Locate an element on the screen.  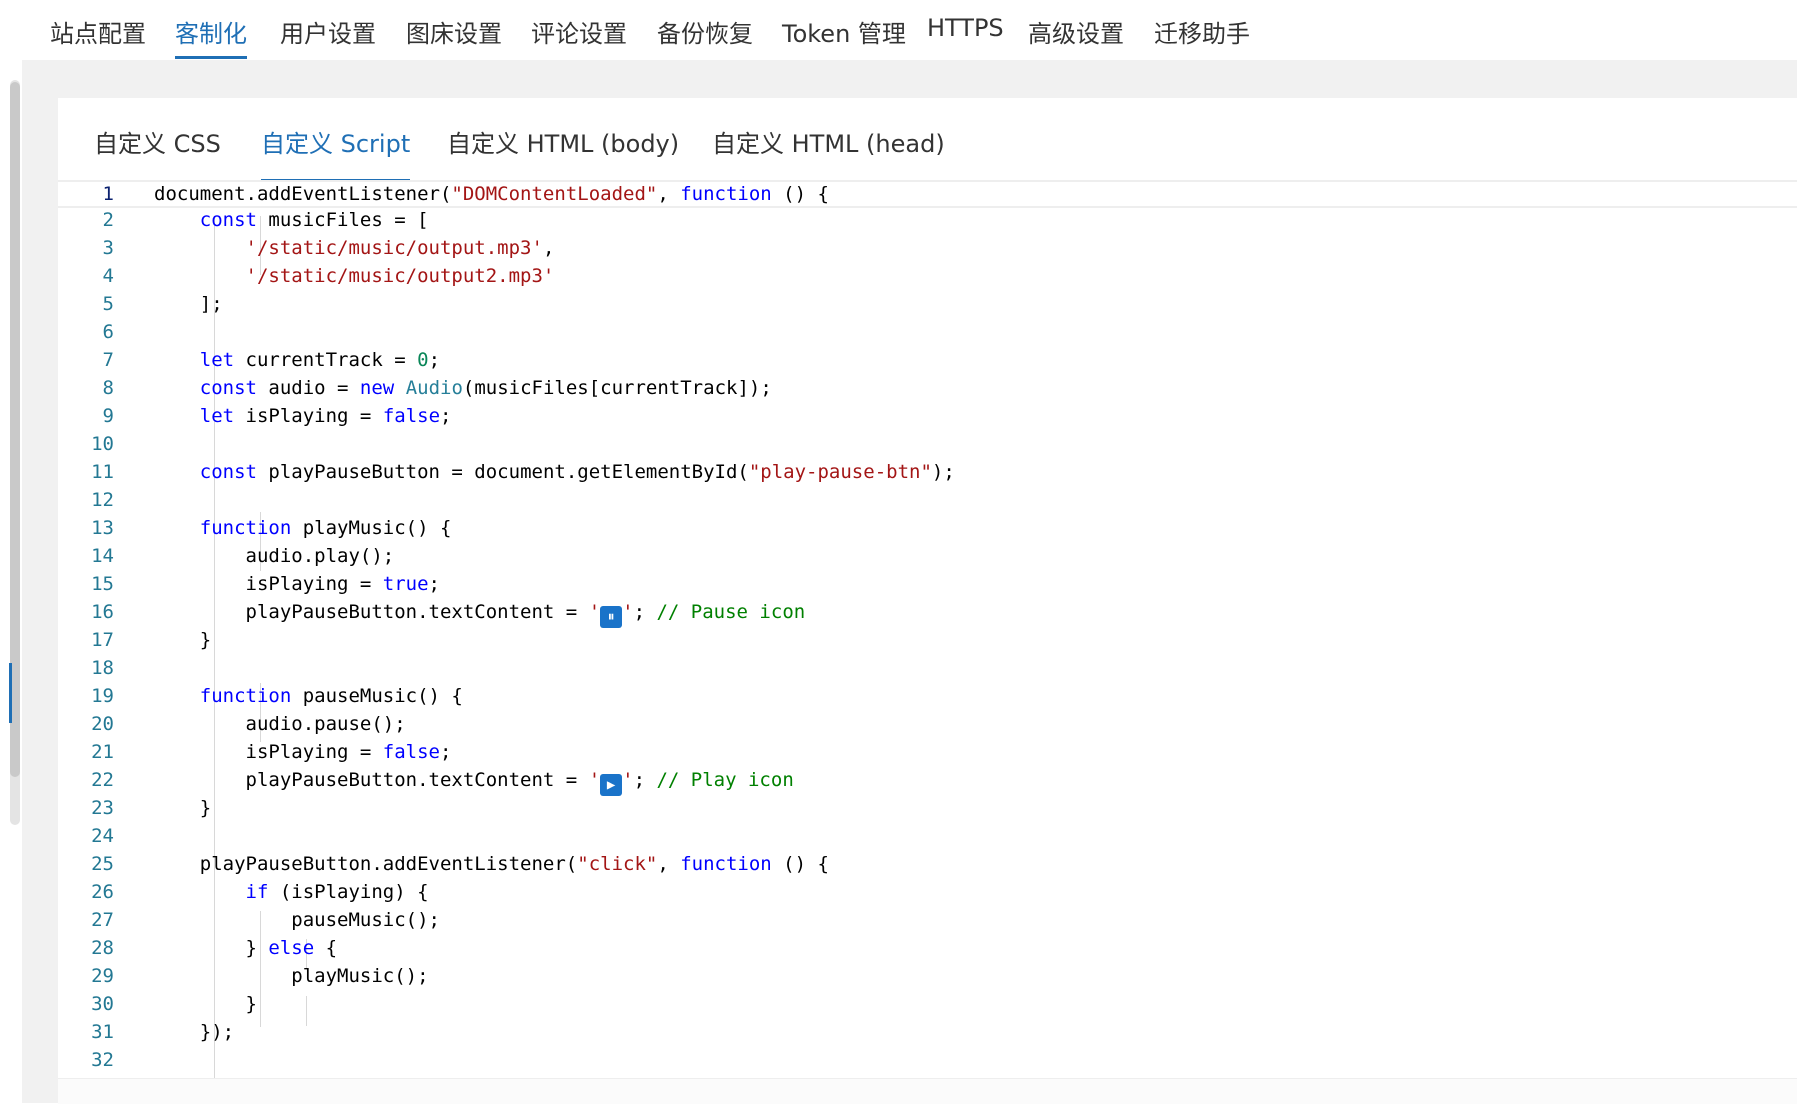
line-number: 22 is located at coordinates (102, 780).